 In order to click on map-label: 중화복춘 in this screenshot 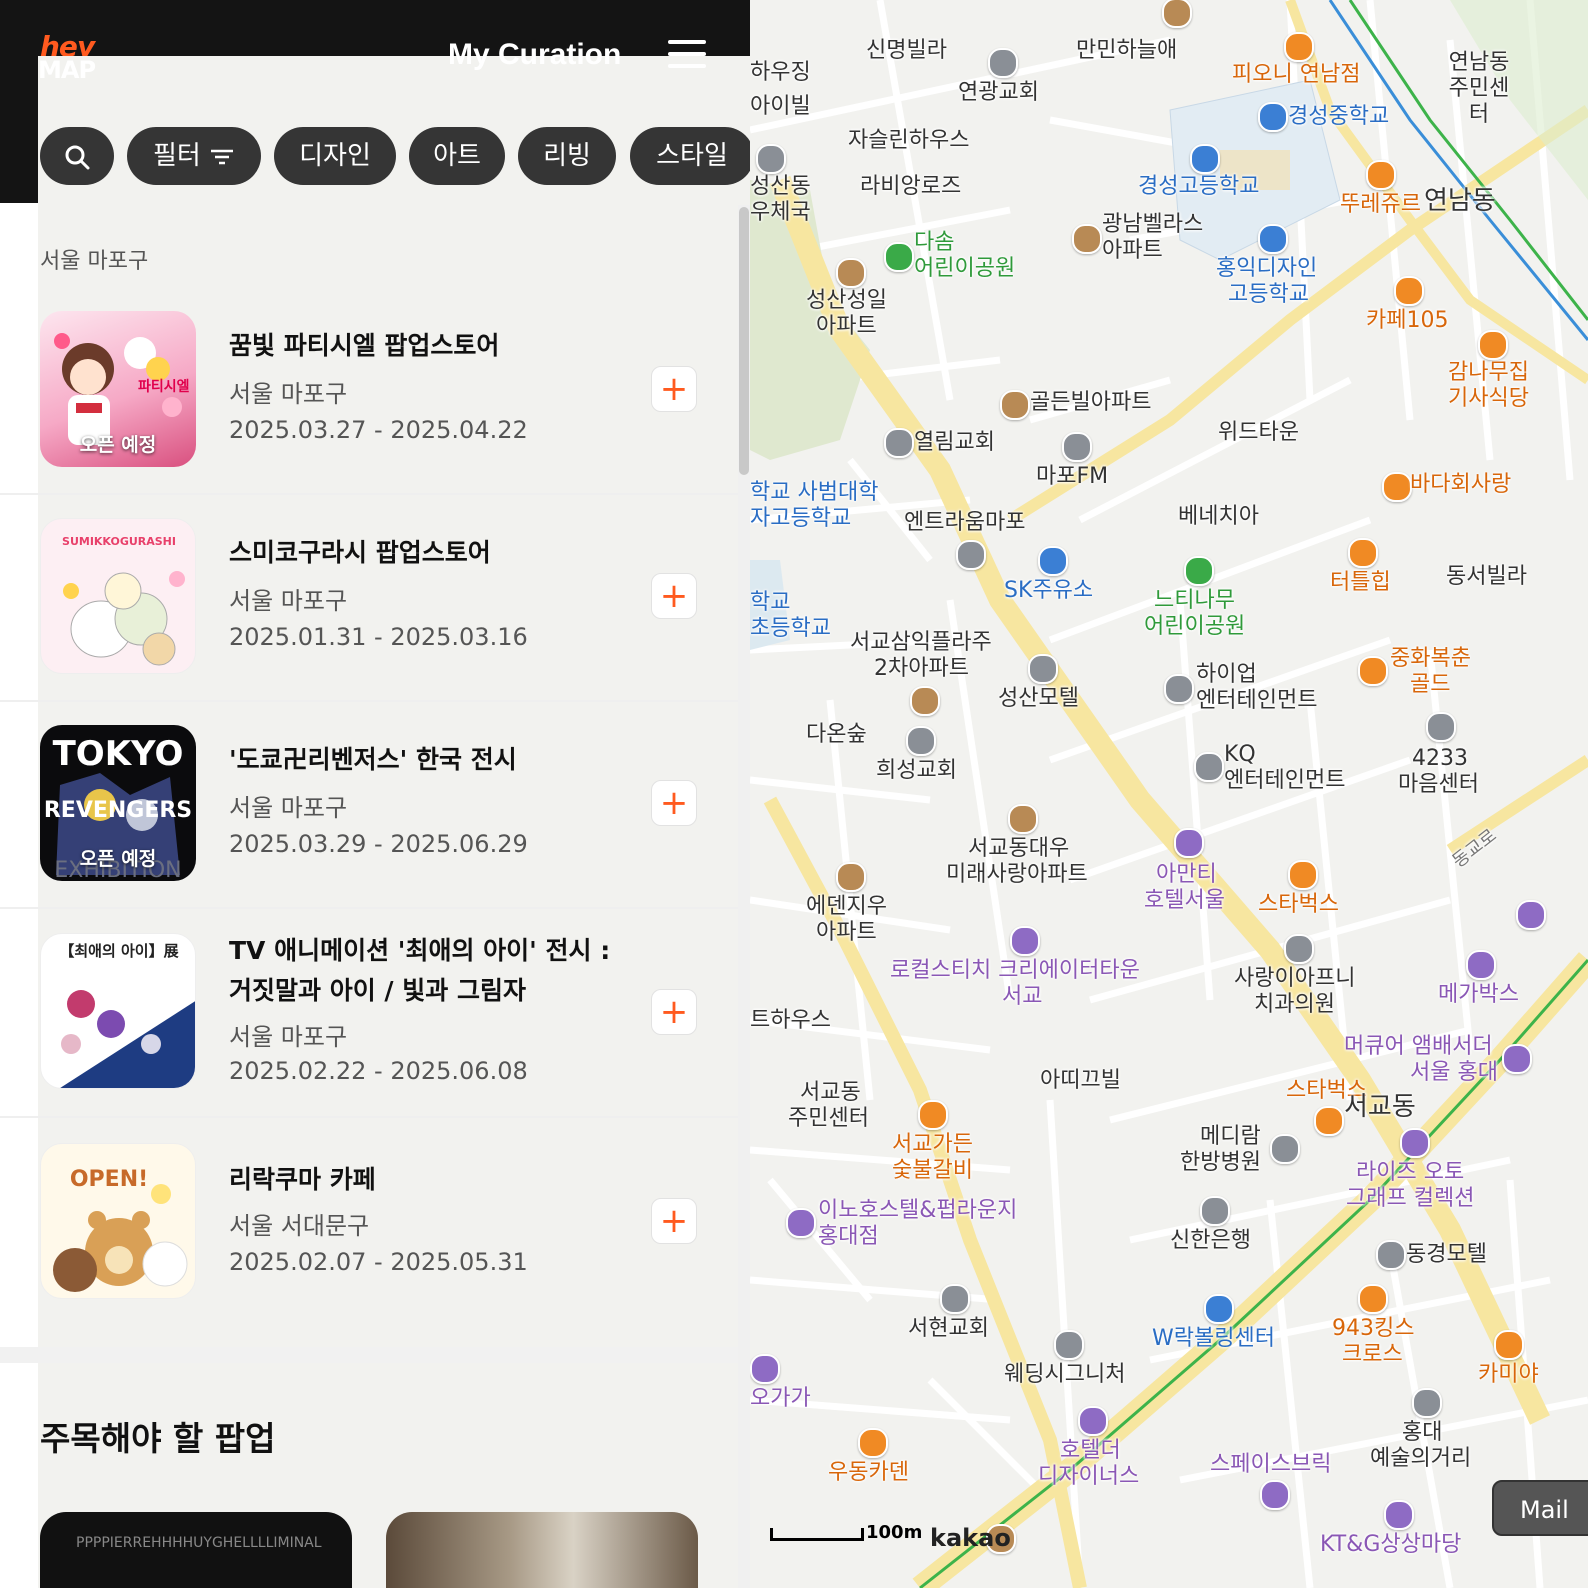, I will do `click(1430, 659)`.